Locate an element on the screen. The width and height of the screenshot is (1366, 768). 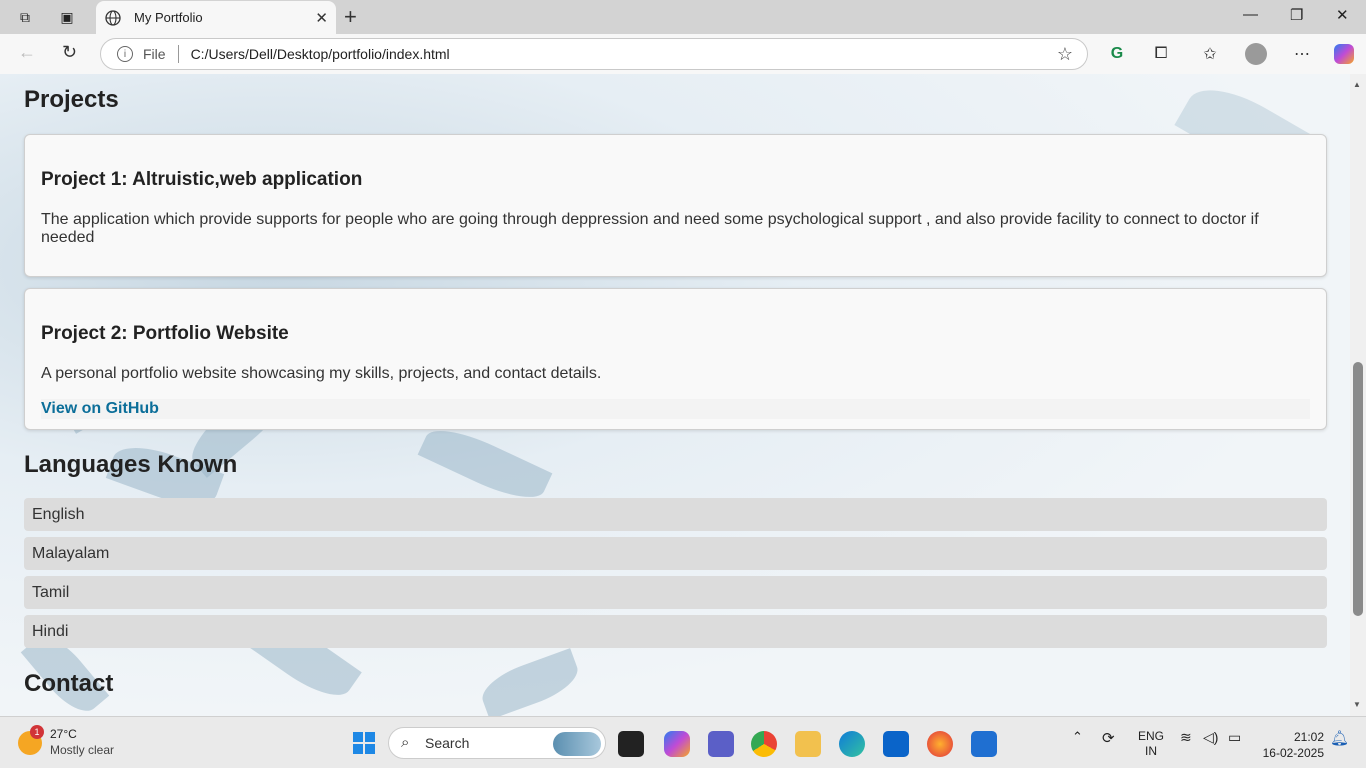
tab-my-portfolio: My Portfolio ✕ is located at coordinates (216, 17).